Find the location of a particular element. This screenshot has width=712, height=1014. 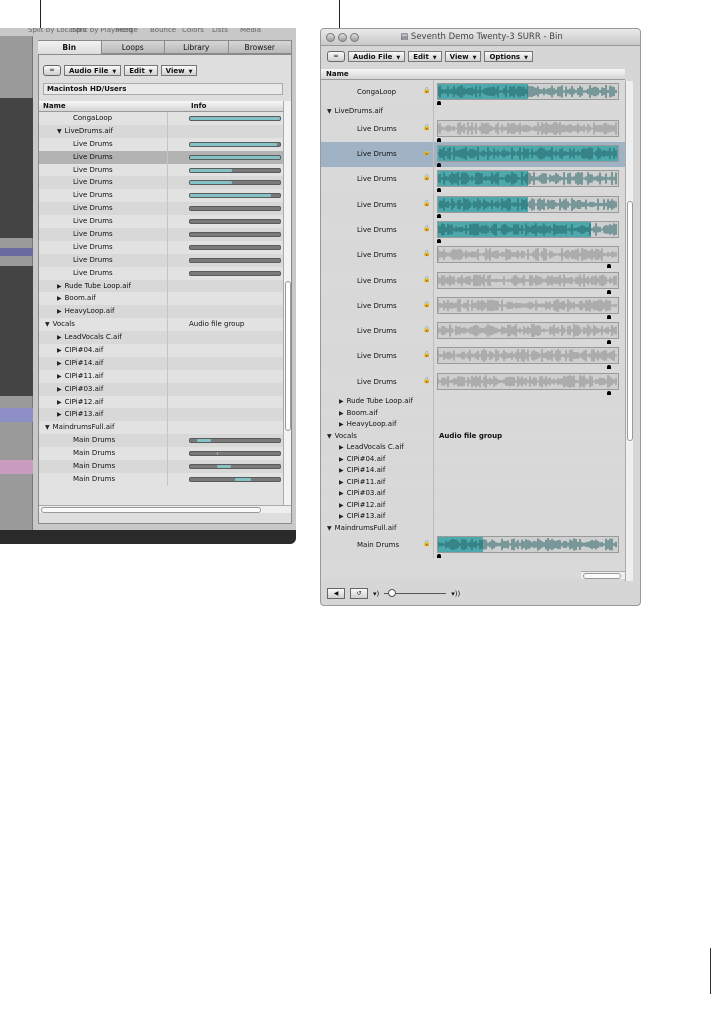

top-menu-item: Media is located at coordinates (250, 31).